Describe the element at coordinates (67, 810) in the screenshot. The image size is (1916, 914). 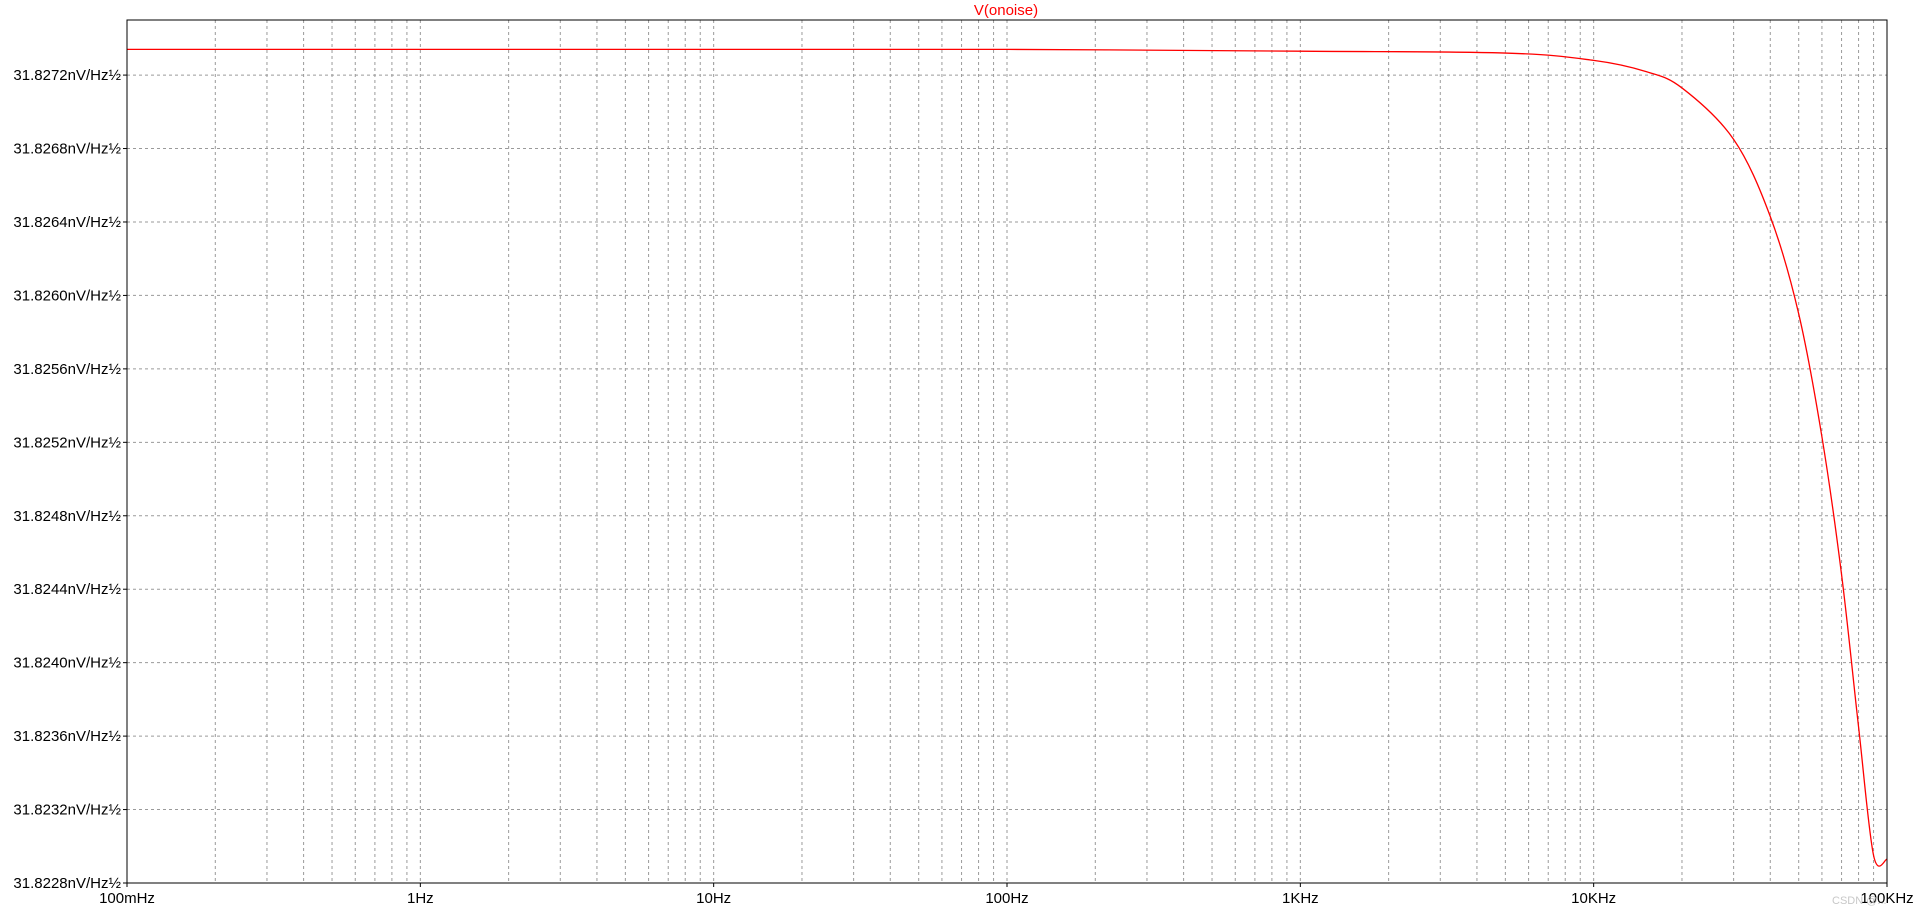
I see `y-tick-label: 31.8232nV/Hz½` at that location.